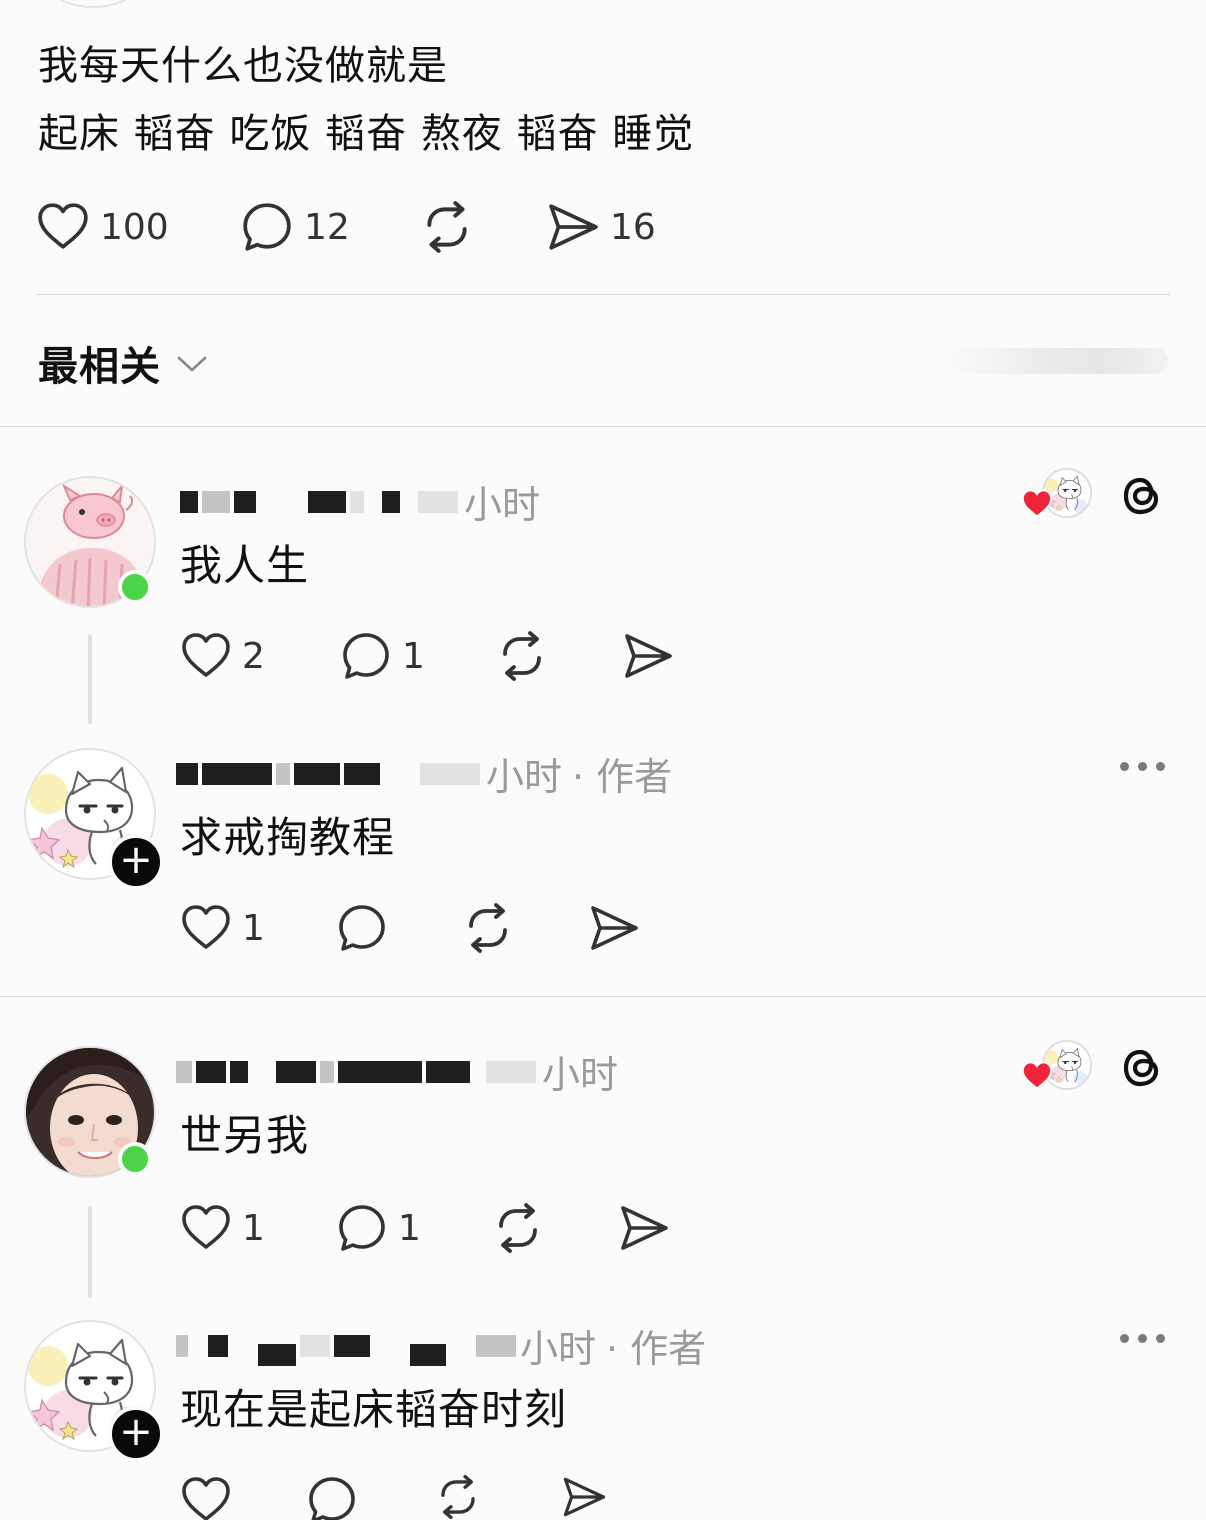  What do you see at coordinates (134, 227) in the screenshot?
I see `post-like-count: 100` at bounding box center [134, 227].